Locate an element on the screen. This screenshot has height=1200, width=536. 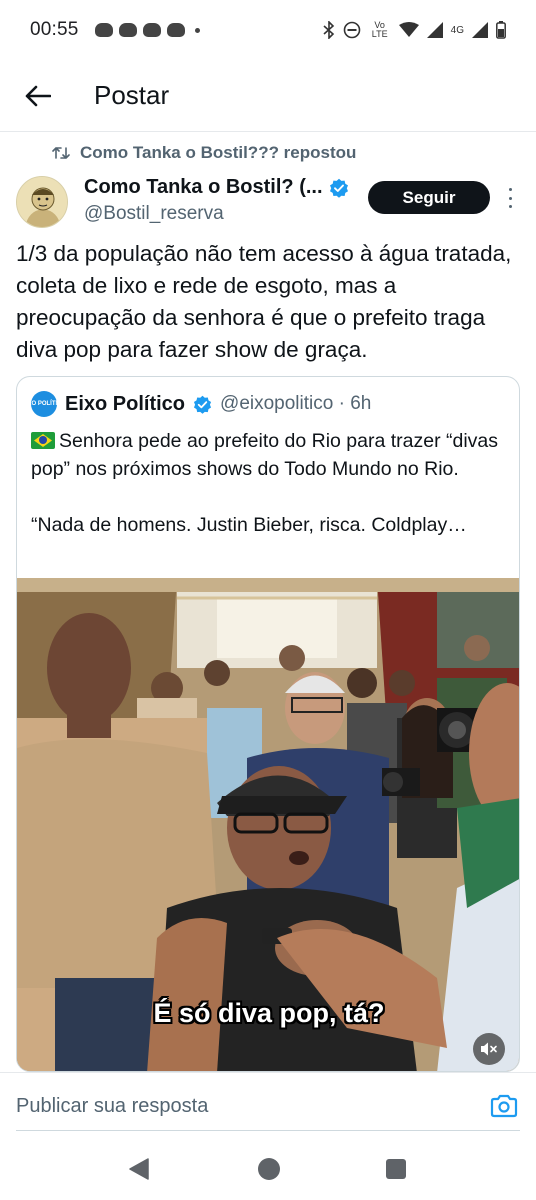
author-handle: @Bostil_reserva is located at coordinates (154, 214).